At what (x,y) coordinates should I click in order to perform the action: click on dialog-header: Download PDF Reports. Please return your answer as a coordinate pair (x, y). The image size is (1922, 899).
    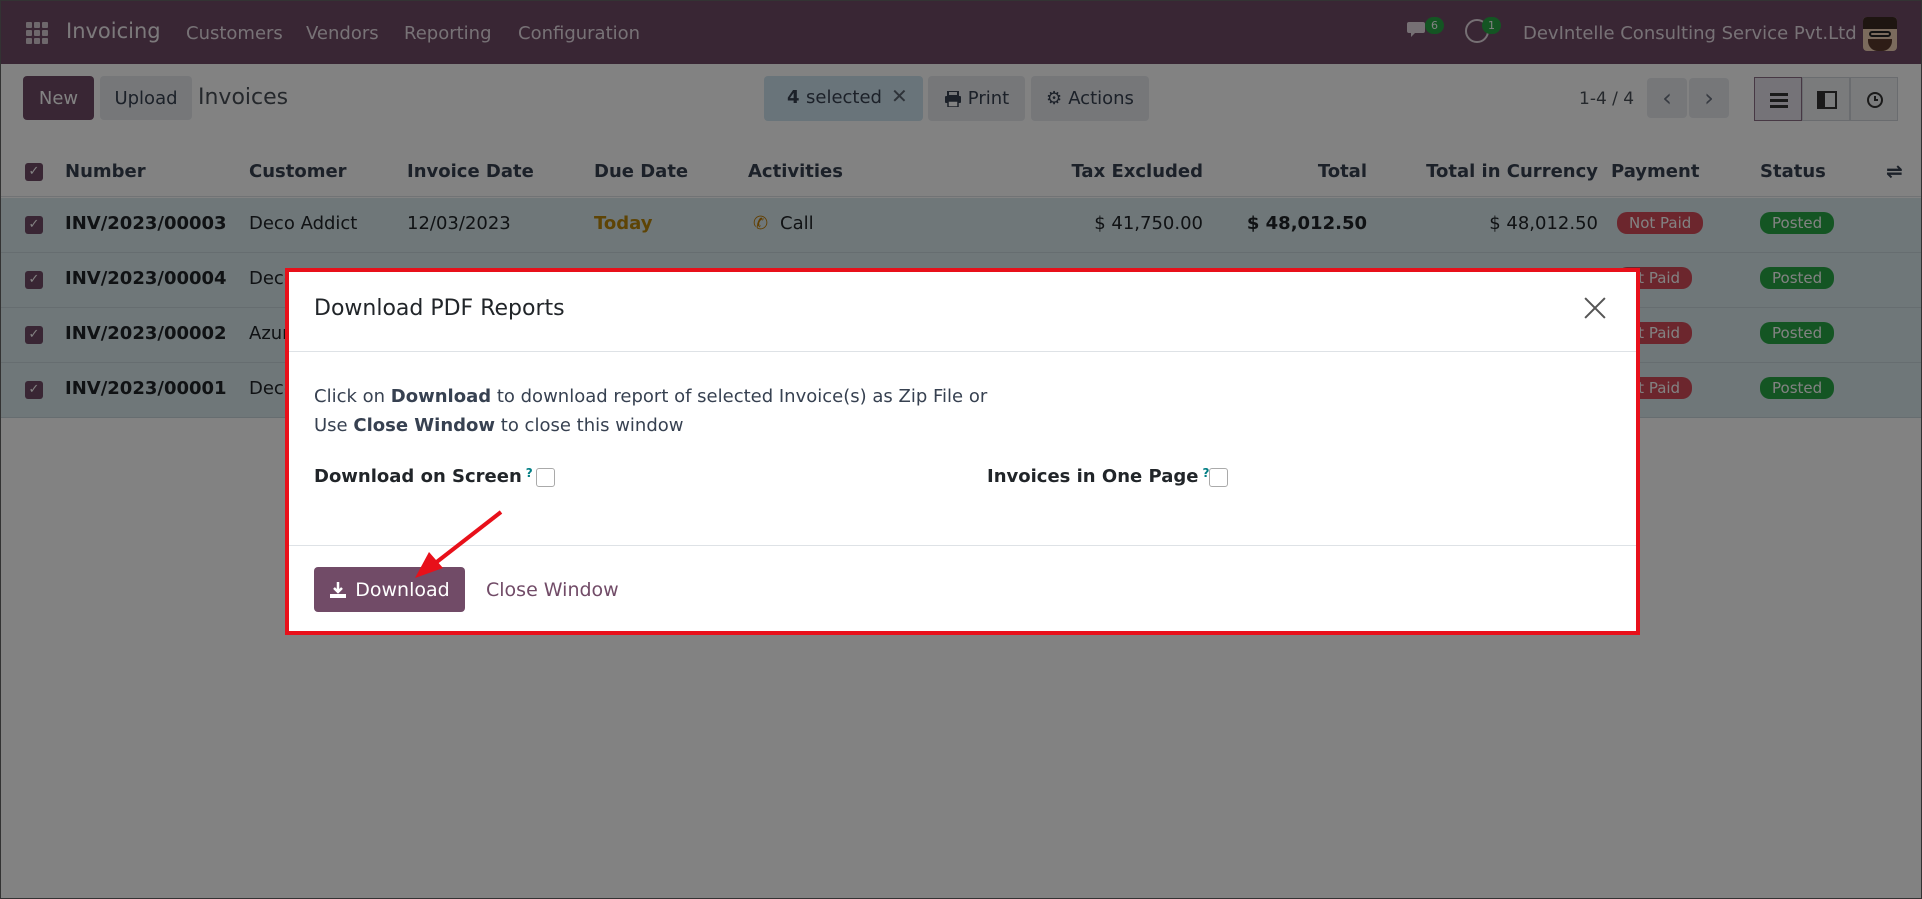
    Looking at the image, I should click on (962, 312).